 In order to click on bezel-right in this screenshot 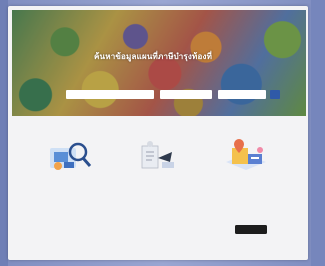, I will do `click(318, 133)`.